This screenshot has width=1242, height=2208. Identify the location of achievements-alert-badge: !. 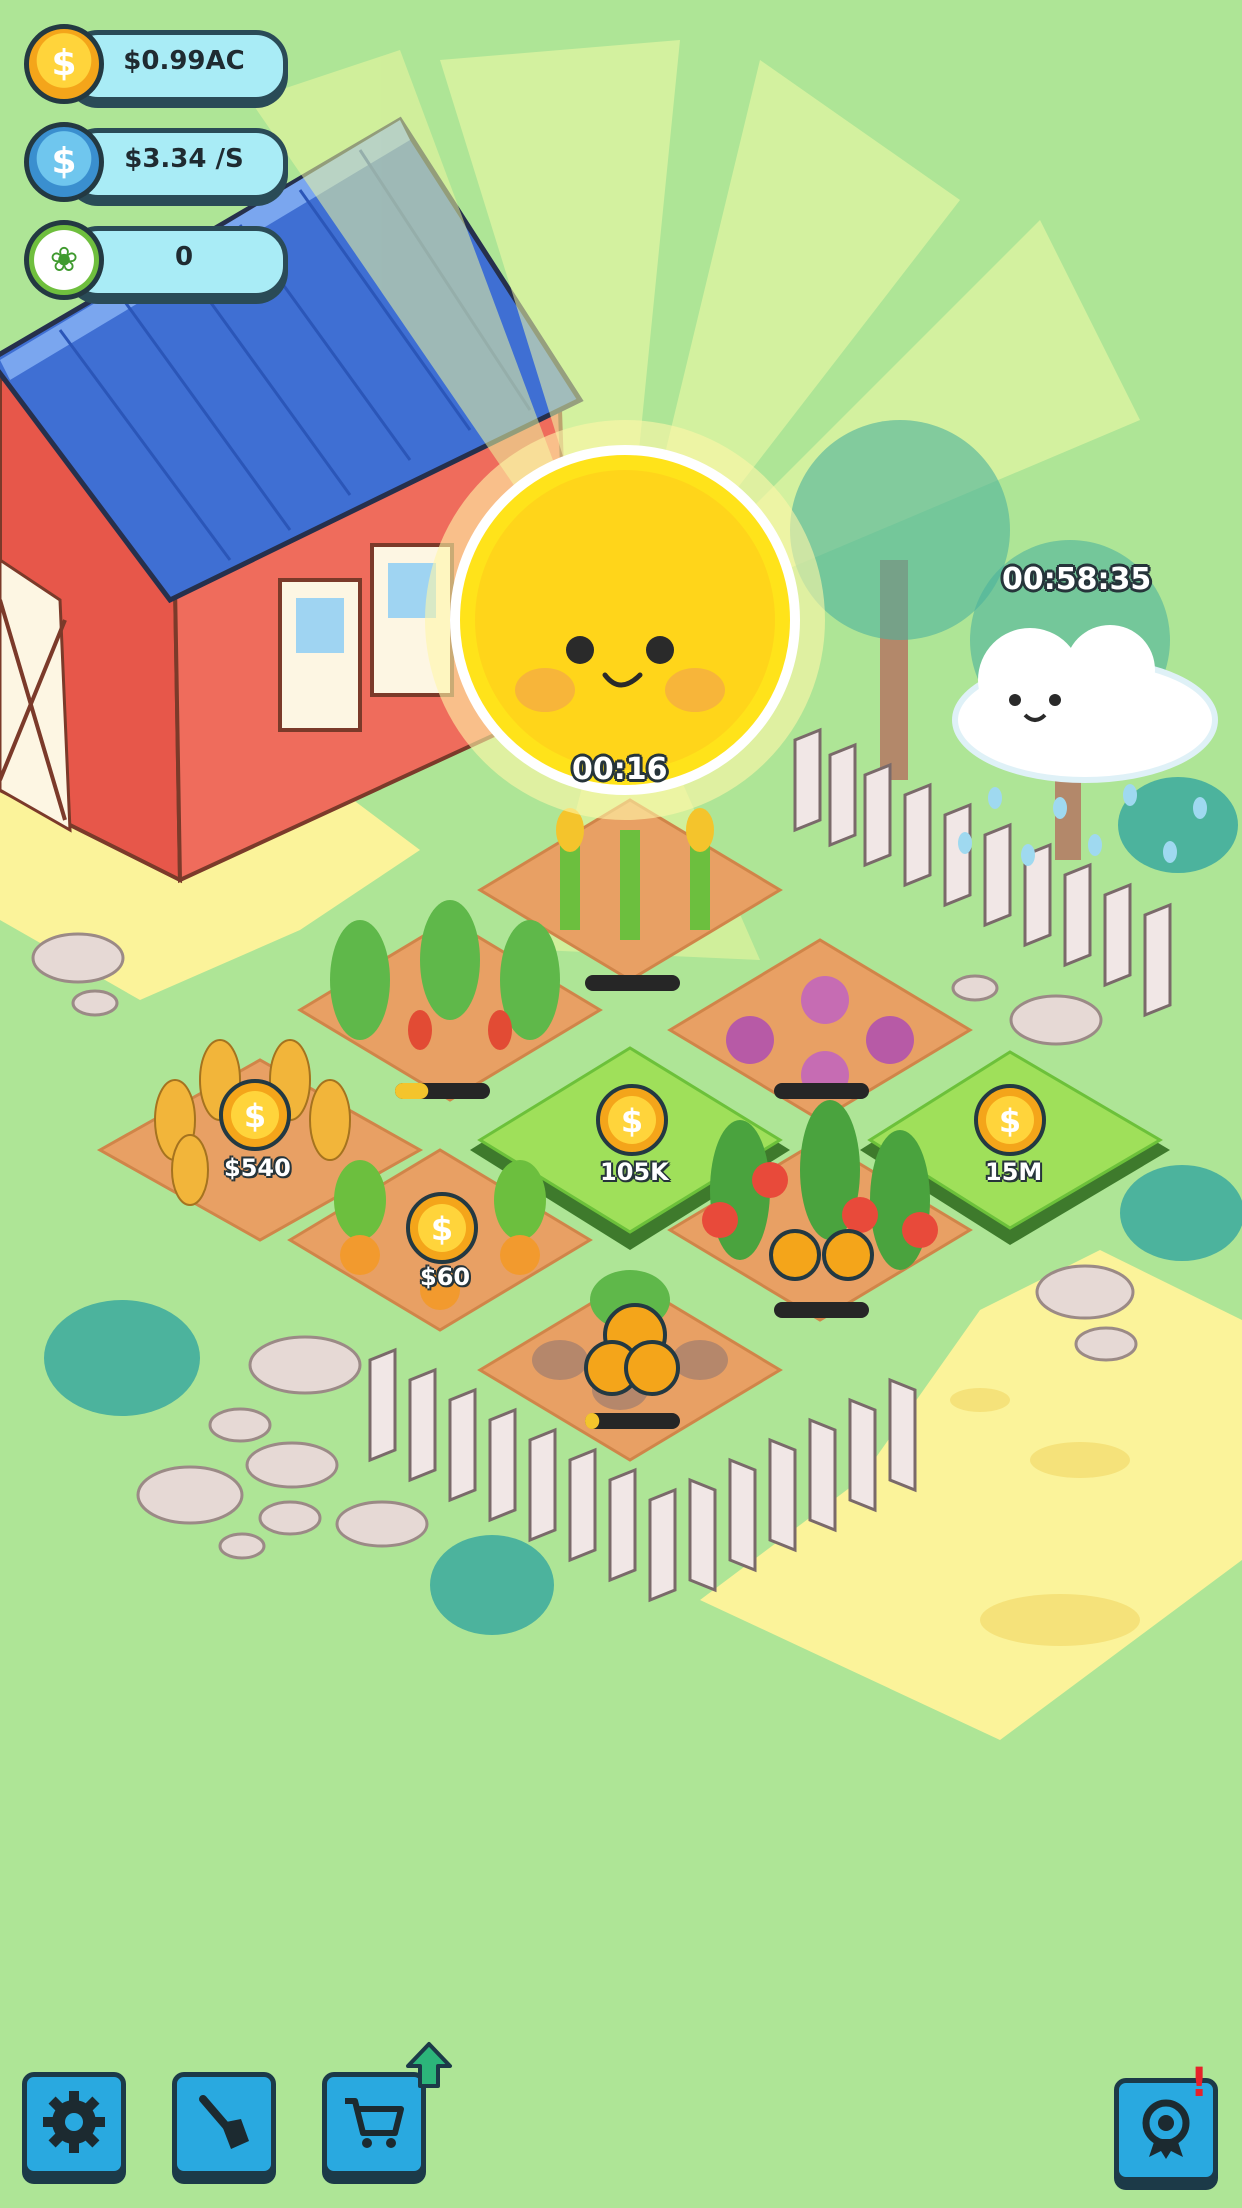
(1199, 2083).